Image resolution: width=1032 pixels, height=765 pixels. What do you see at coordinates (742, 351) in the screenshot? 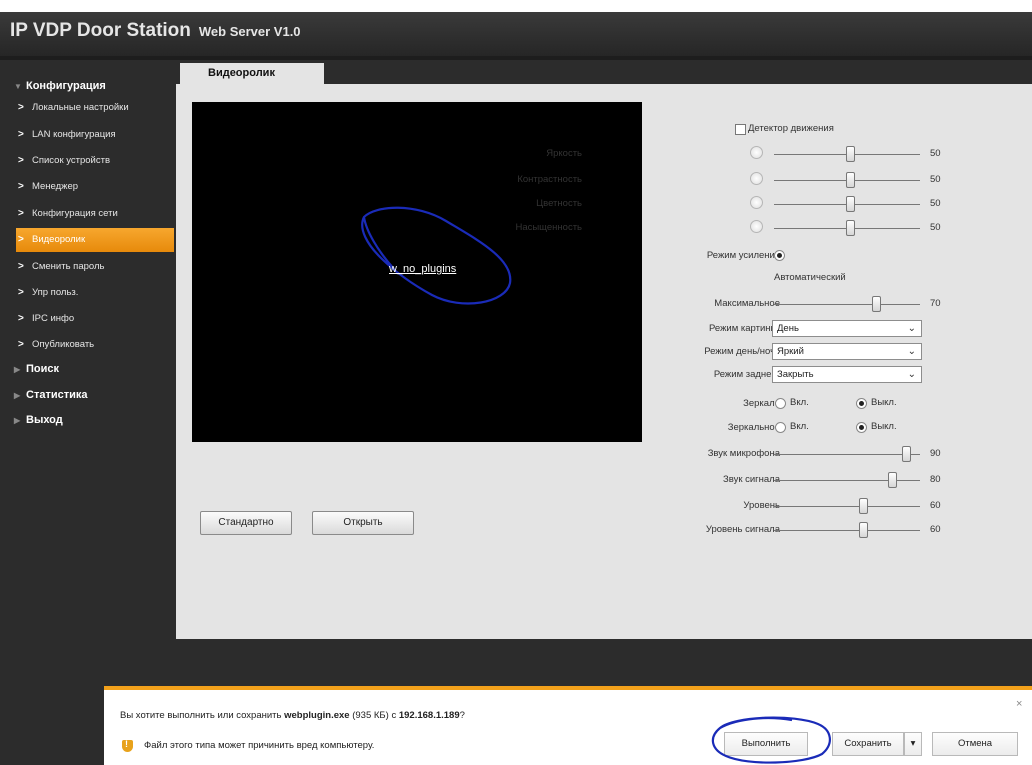
I see `day-night-mode-label: Режим день/ночь` at bounding box center [742, 351].